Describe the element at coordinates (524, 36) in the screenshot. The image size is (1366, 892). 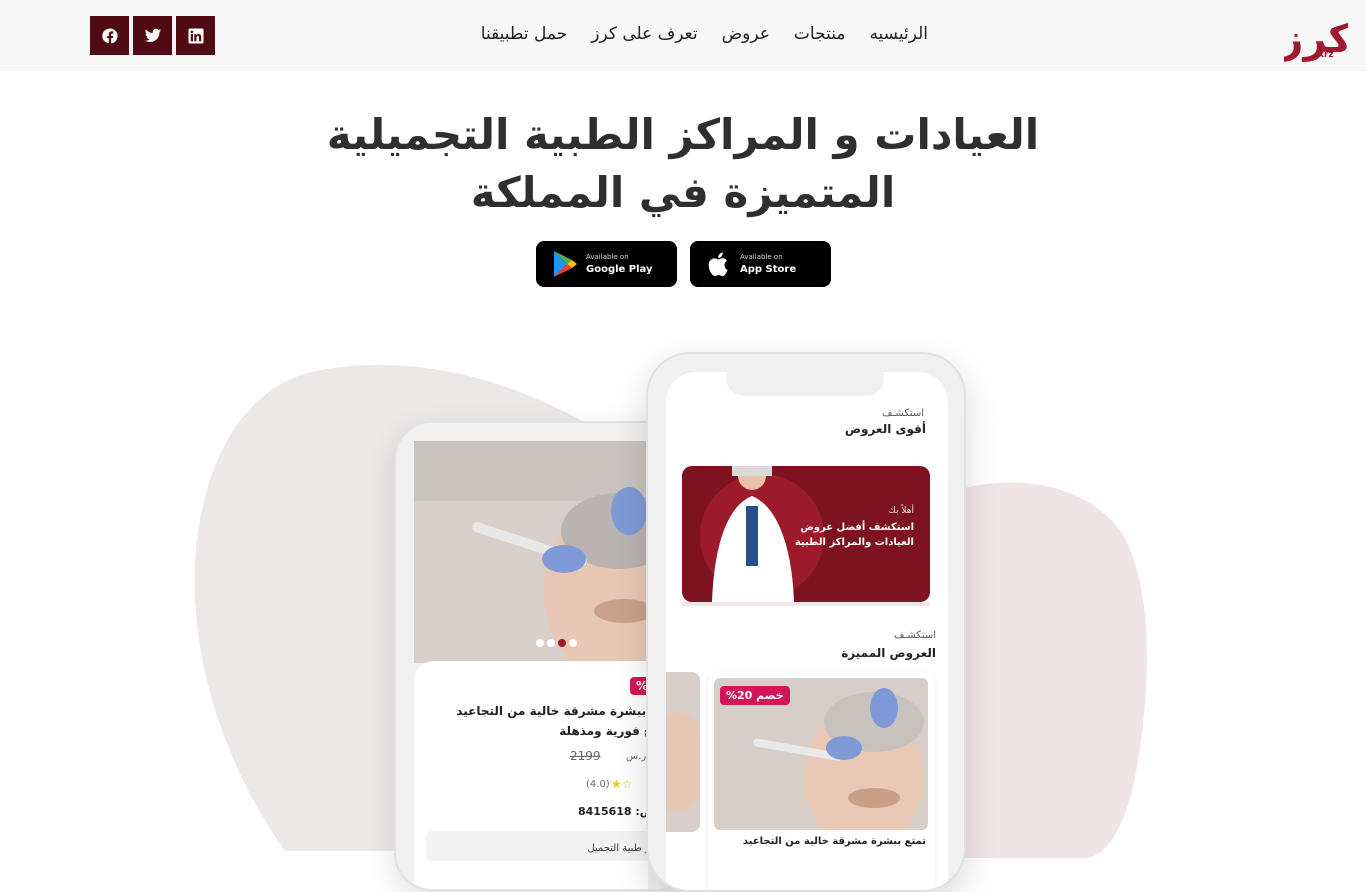
I see `nav-download-app: حمل تطبيقنا` at that location.